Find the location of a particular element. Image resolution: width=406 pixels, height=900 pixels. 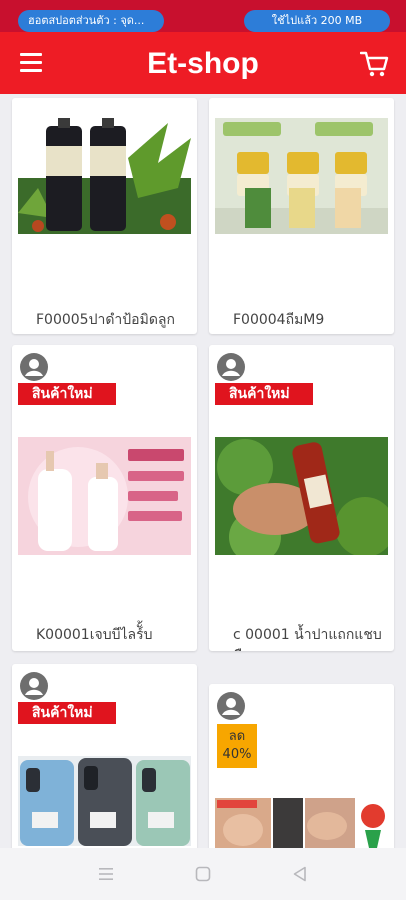

product-name: K00001เจบบีไลร์ั้บ is located at coordinates (94, 635).